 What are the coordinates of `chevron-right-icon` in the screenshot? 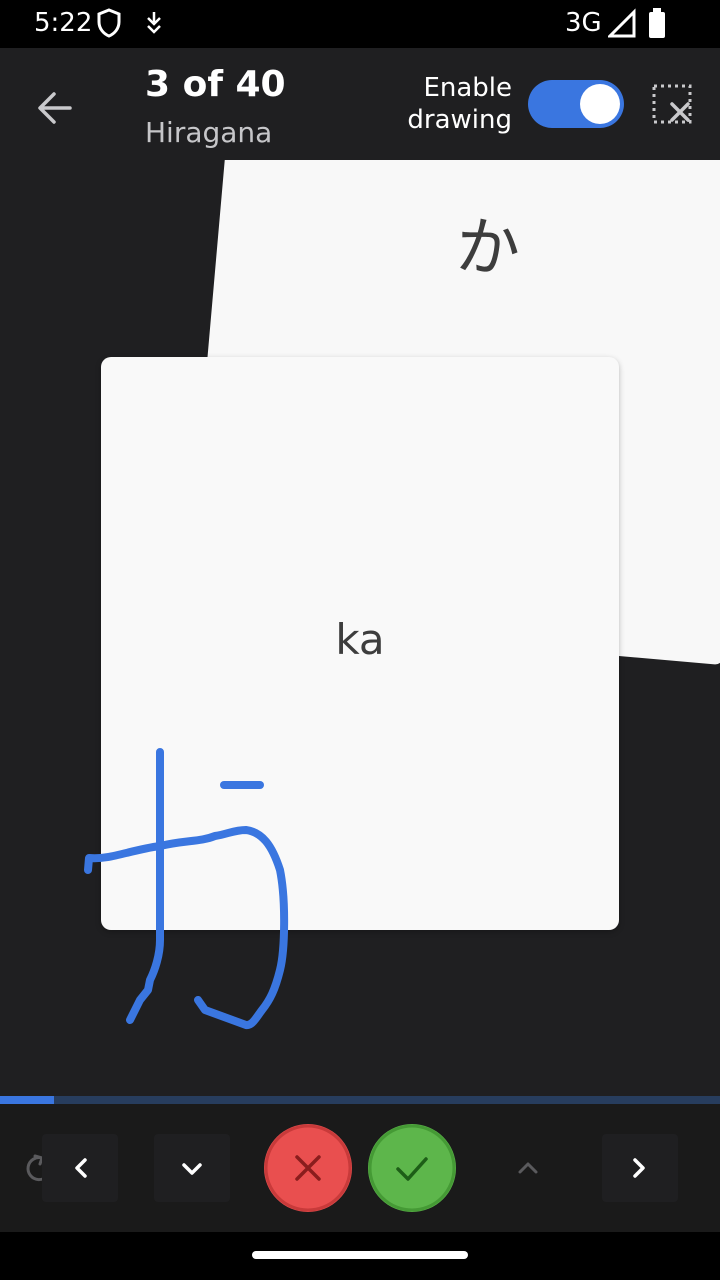 It's located at (639, 1168).